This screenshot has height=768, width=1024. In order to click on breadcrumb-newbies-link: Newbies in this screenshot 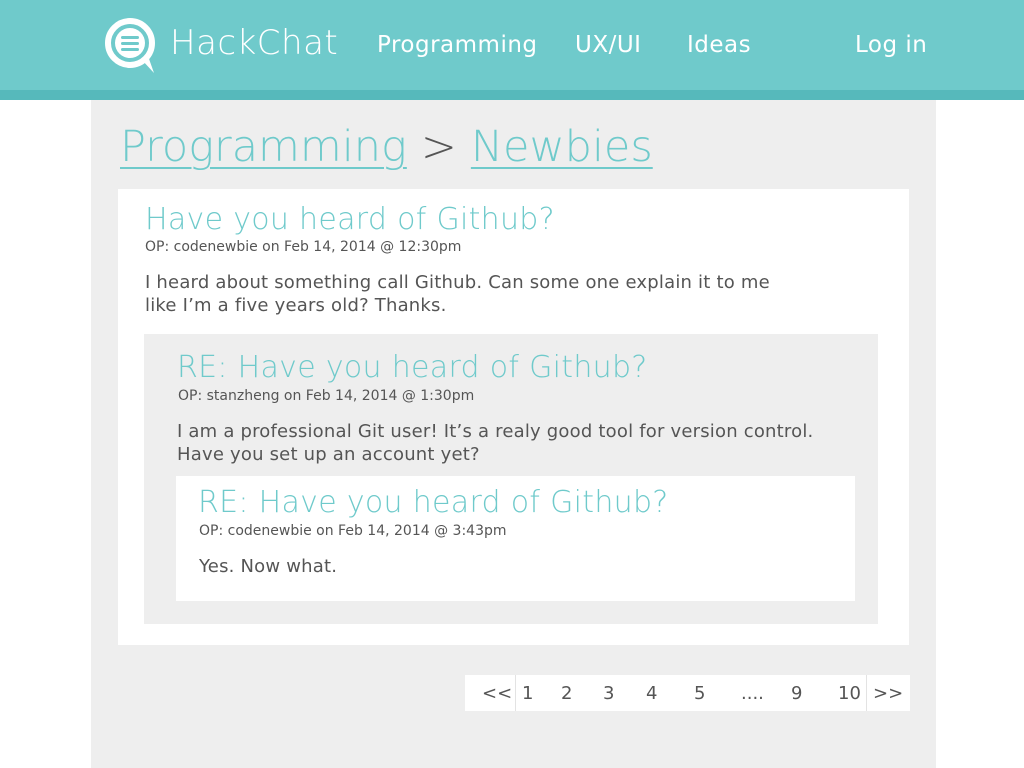, I will do `click(562, 147)`.